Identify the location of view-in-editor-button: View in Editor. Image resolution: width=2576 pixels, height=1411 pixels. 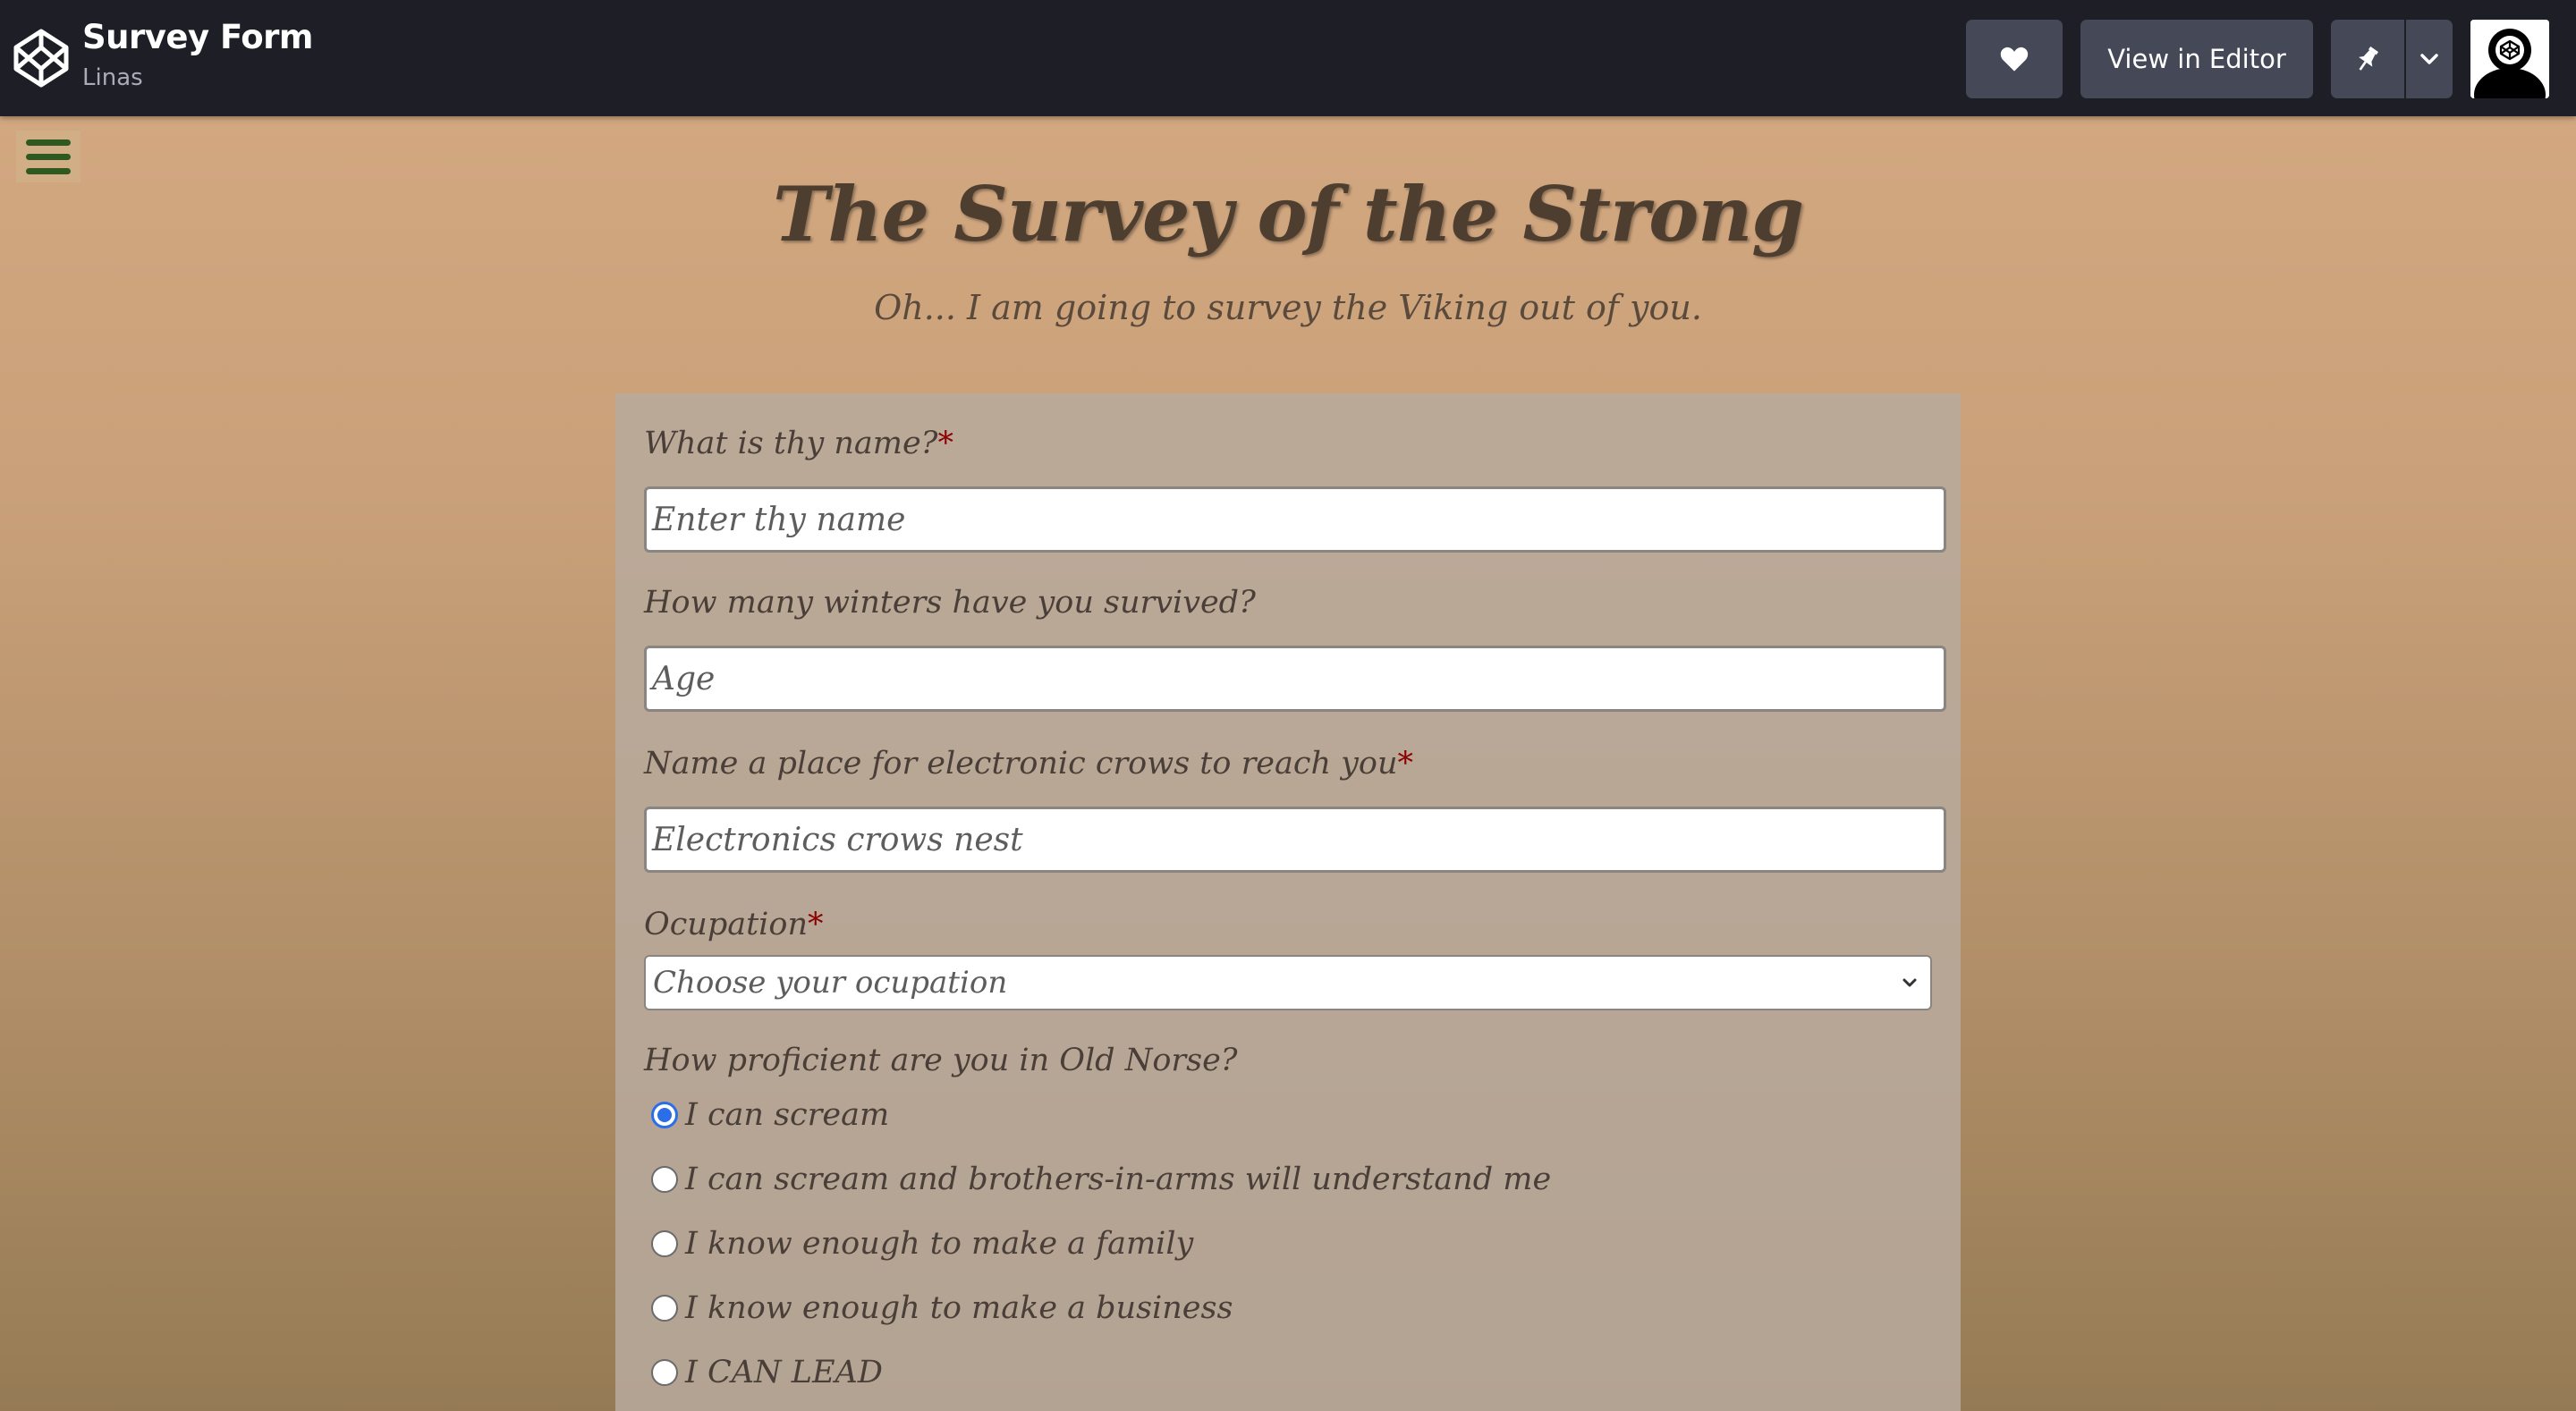
(2196, 59).